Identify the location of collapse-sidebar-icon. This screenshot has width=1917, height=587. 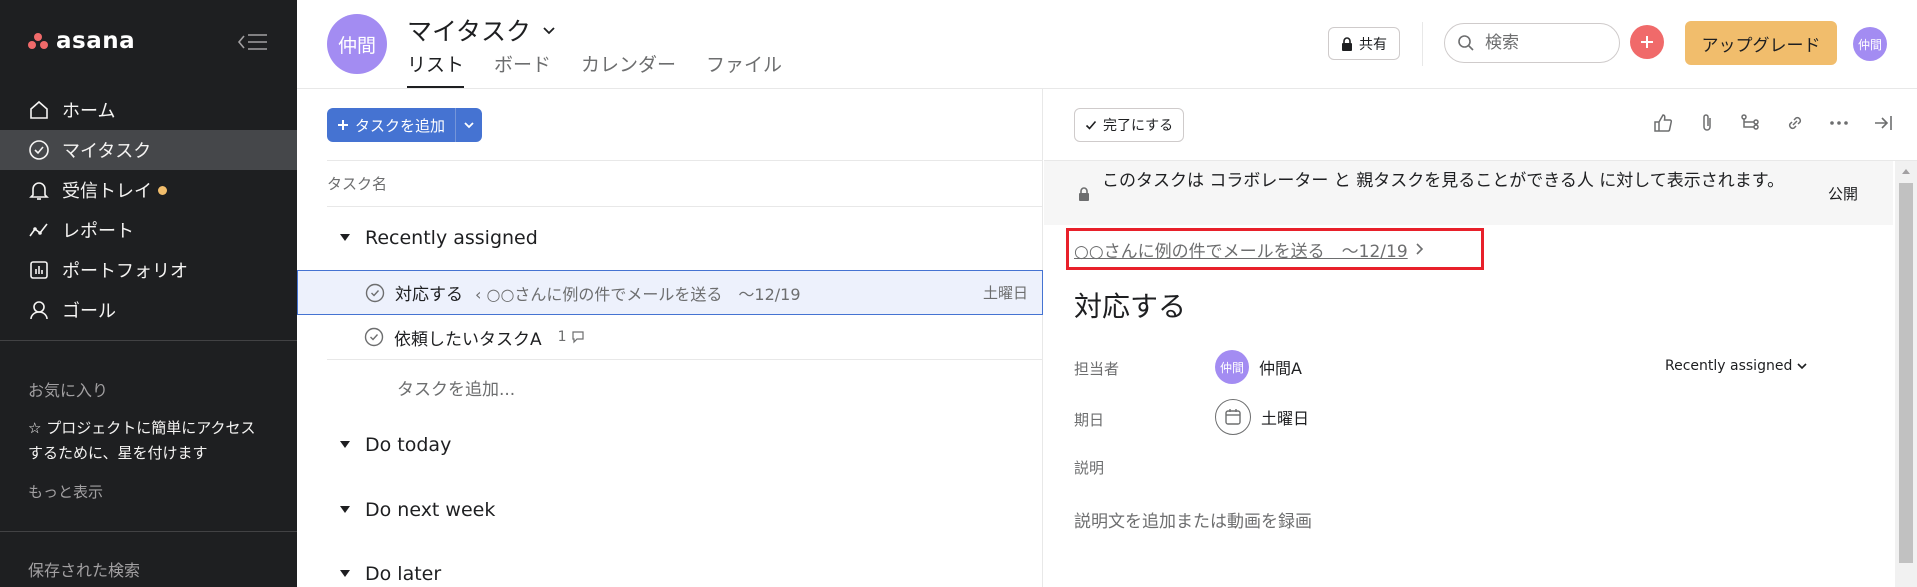
(253, 42).